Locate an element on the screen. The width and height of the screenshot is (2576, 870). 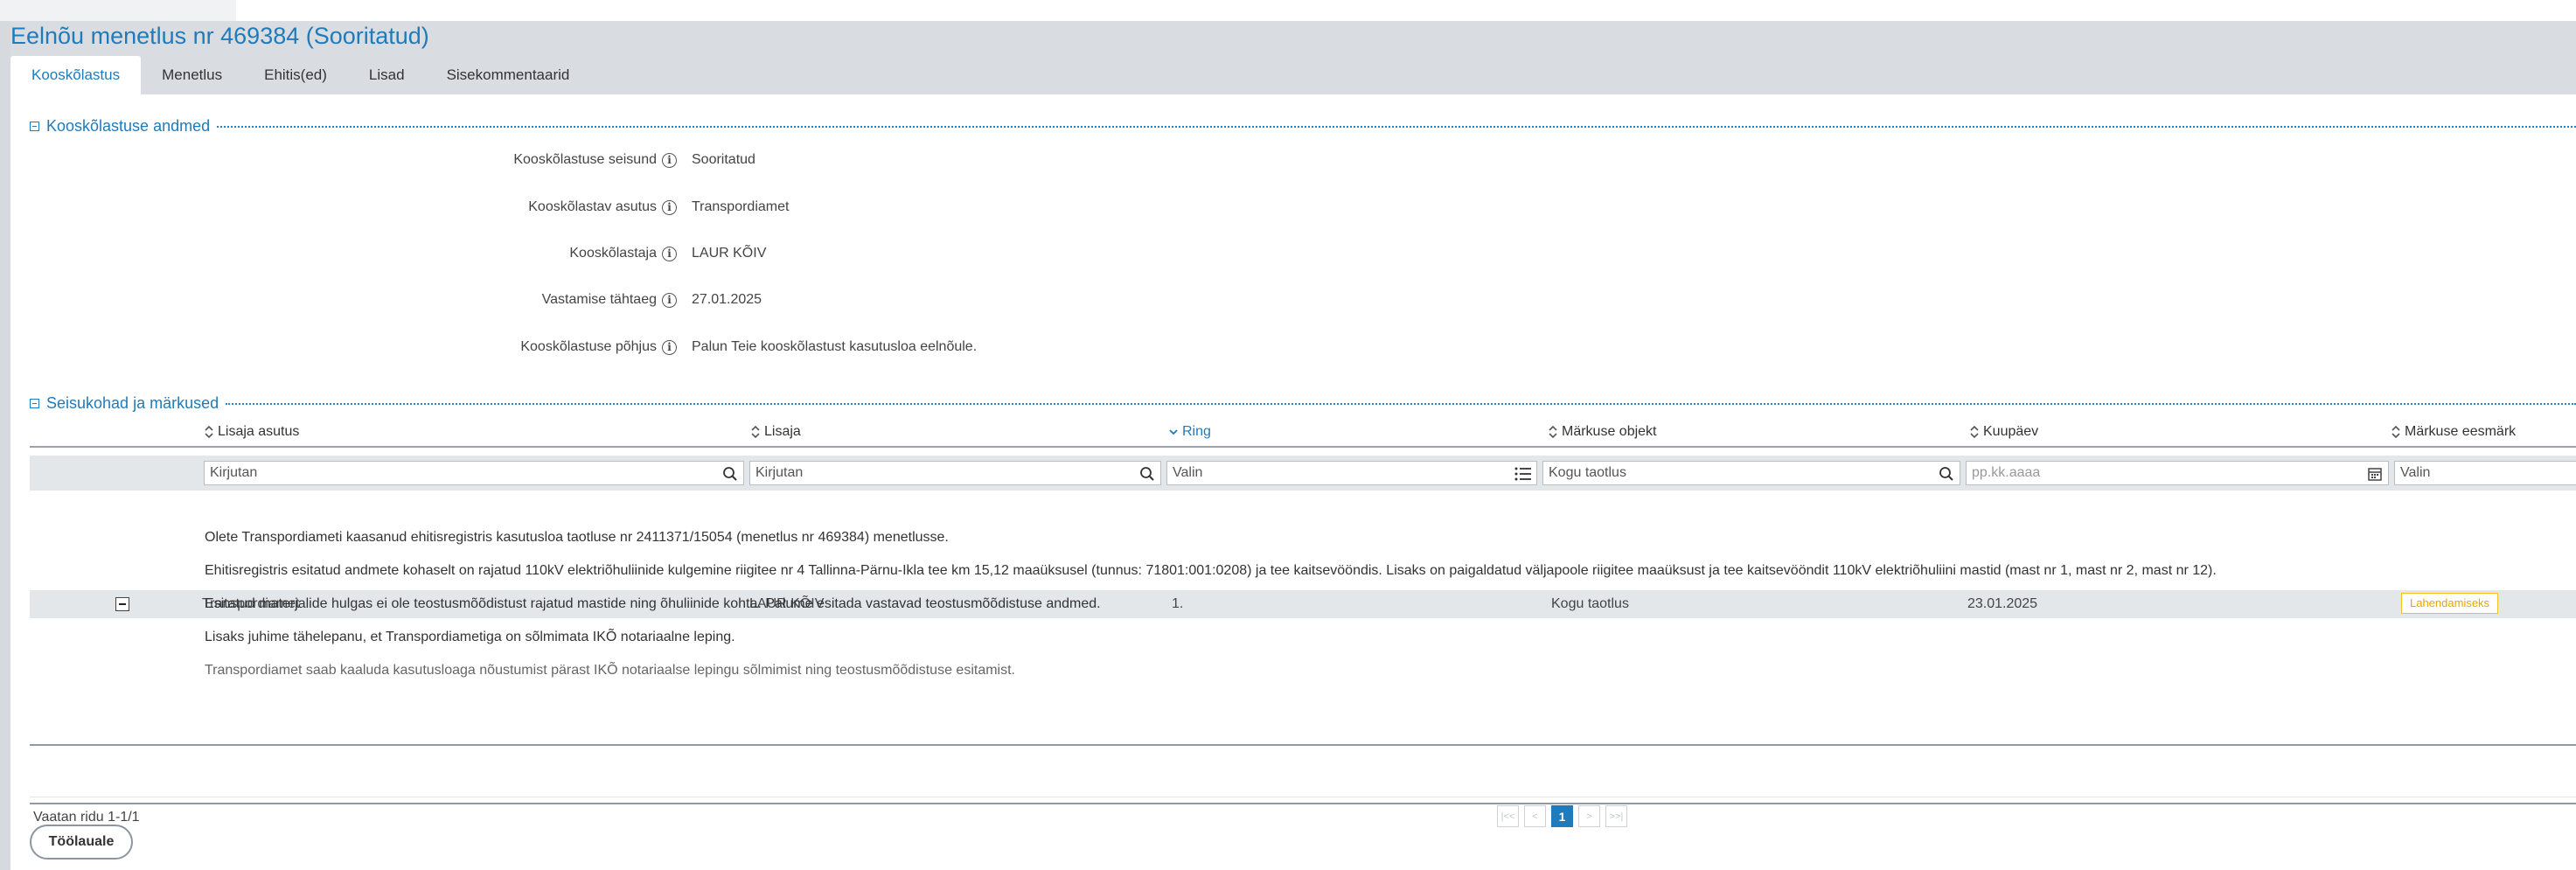
tab-lisad: Lisad is located at coordinates (387, 75).